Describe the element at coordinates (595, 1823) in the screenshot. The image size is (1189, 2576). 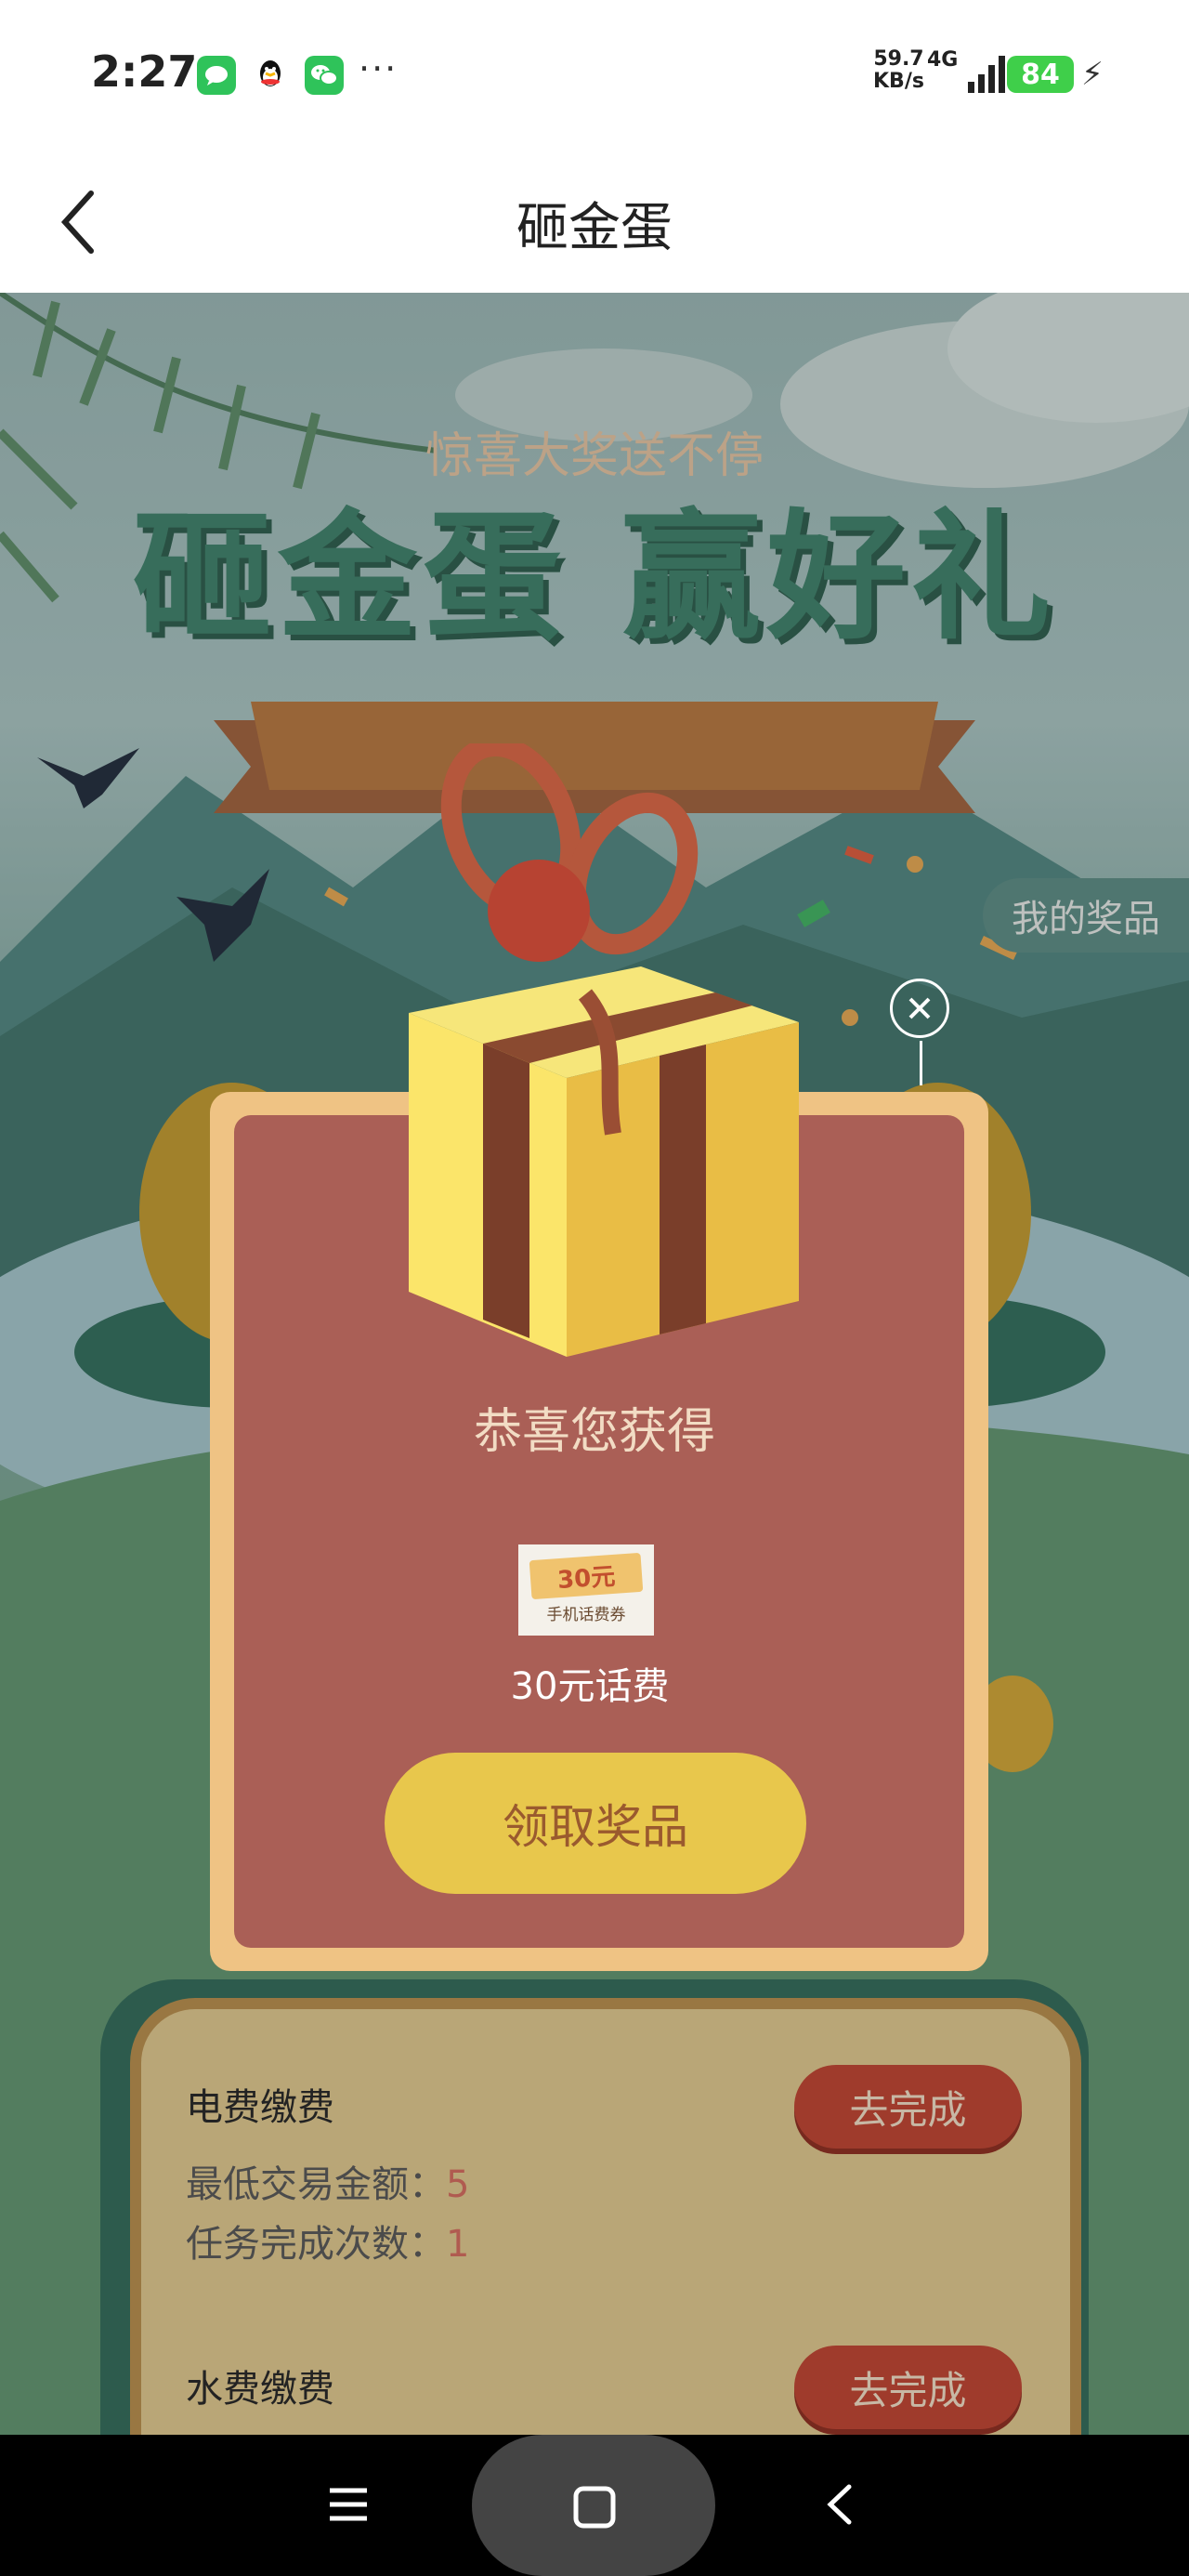
I see `claim-prize-button: 领取奖品` at that location.